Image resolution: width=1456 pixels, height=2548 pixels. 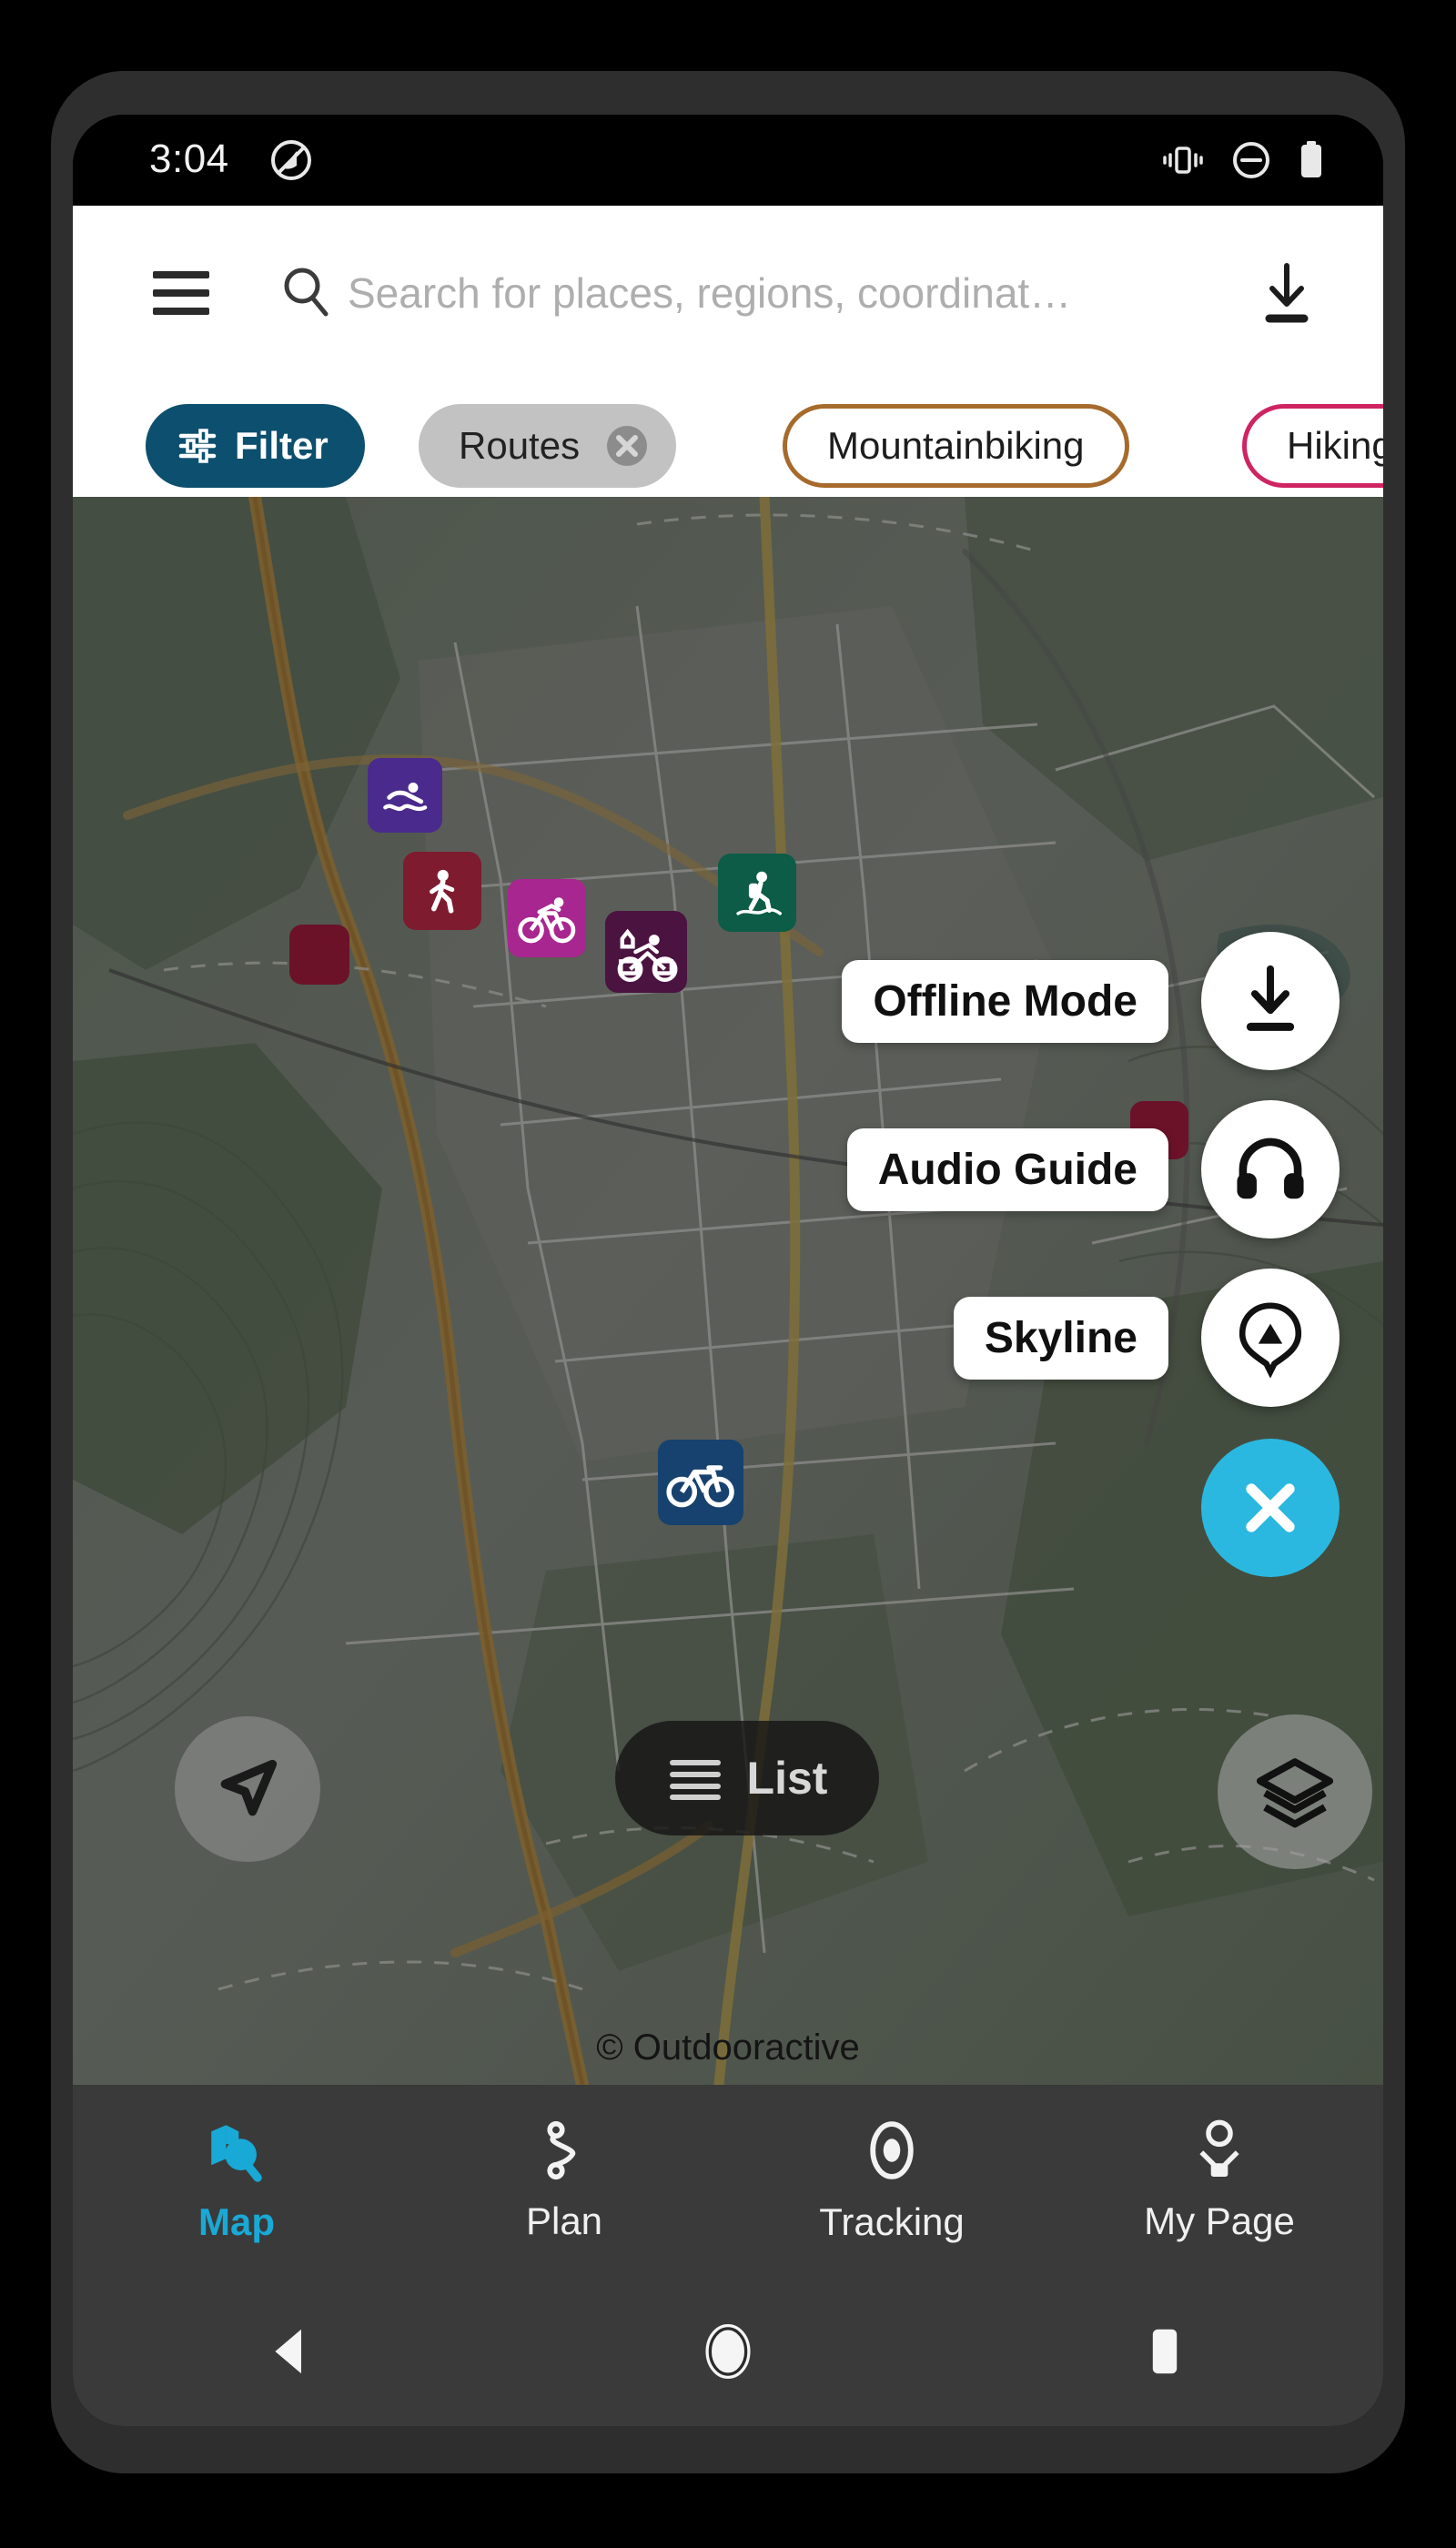 I want to click on walking-poi, so click(x=442, y=891).